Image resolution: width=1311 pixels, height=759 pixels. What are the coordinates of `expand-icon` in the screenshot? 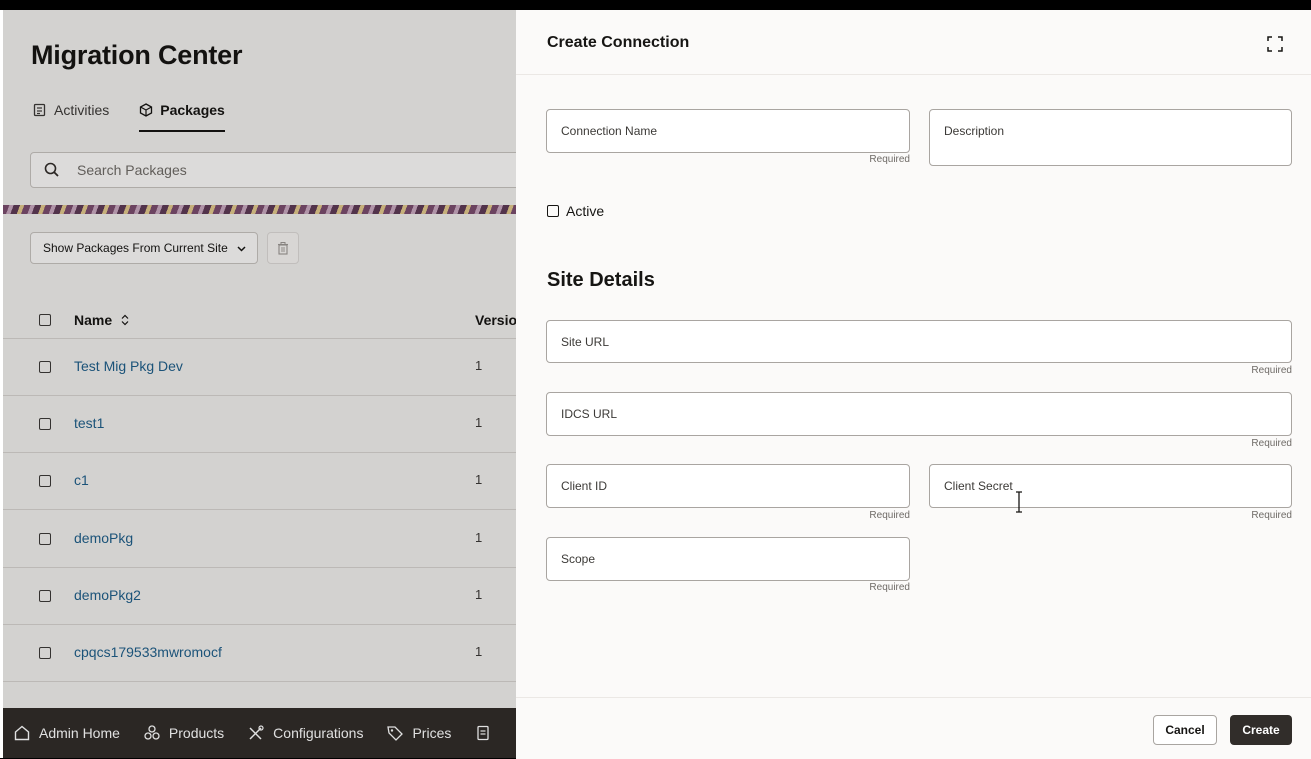 It's located at (1275, 44).